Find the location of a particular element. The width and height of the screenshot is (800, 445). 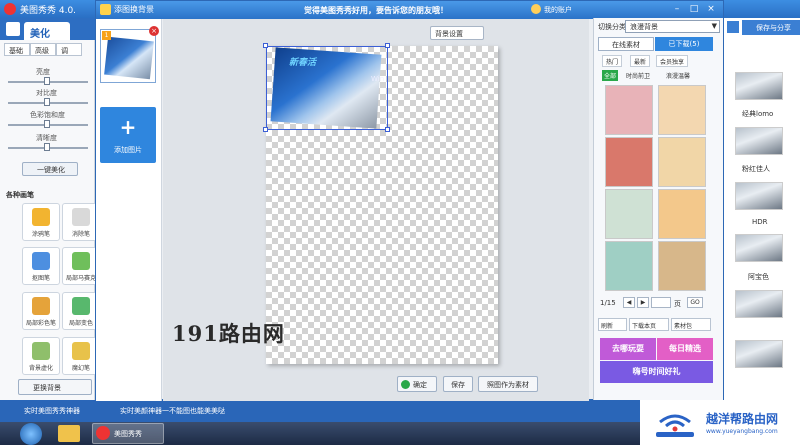

main-window-title: 美图秀秀 4.0. is located at coordinates (48, 11).